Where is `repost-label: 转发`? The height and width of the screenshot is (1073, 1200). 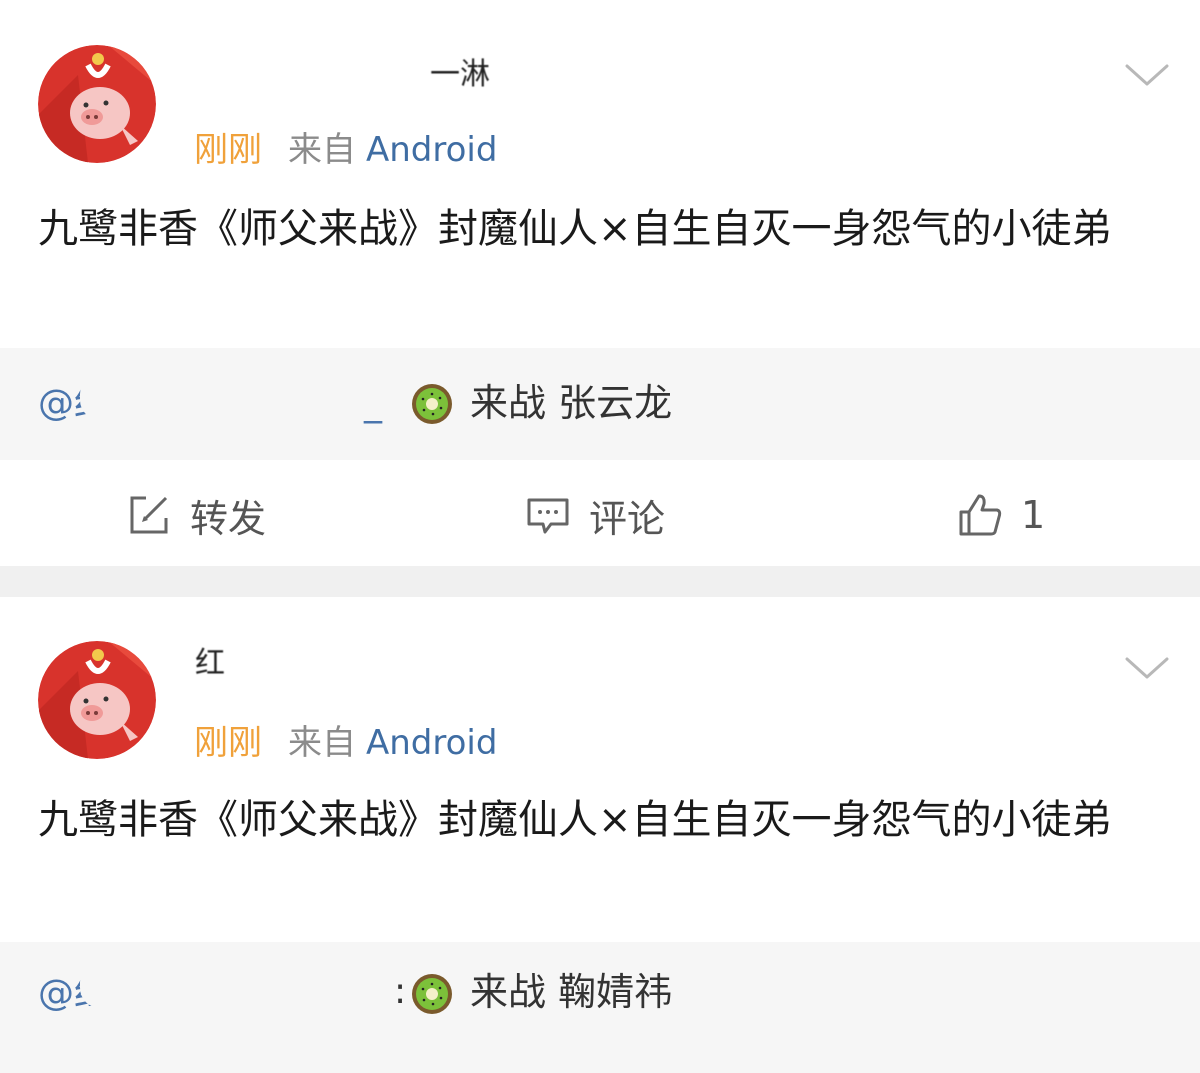
repost-label: 转发 is located at coordinates (228, 518).